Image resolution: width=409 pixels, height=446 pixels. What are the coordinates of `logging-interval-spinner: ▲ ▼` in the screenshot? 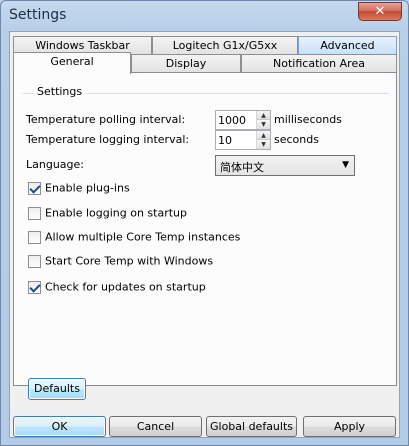 It's located at (243, 140).